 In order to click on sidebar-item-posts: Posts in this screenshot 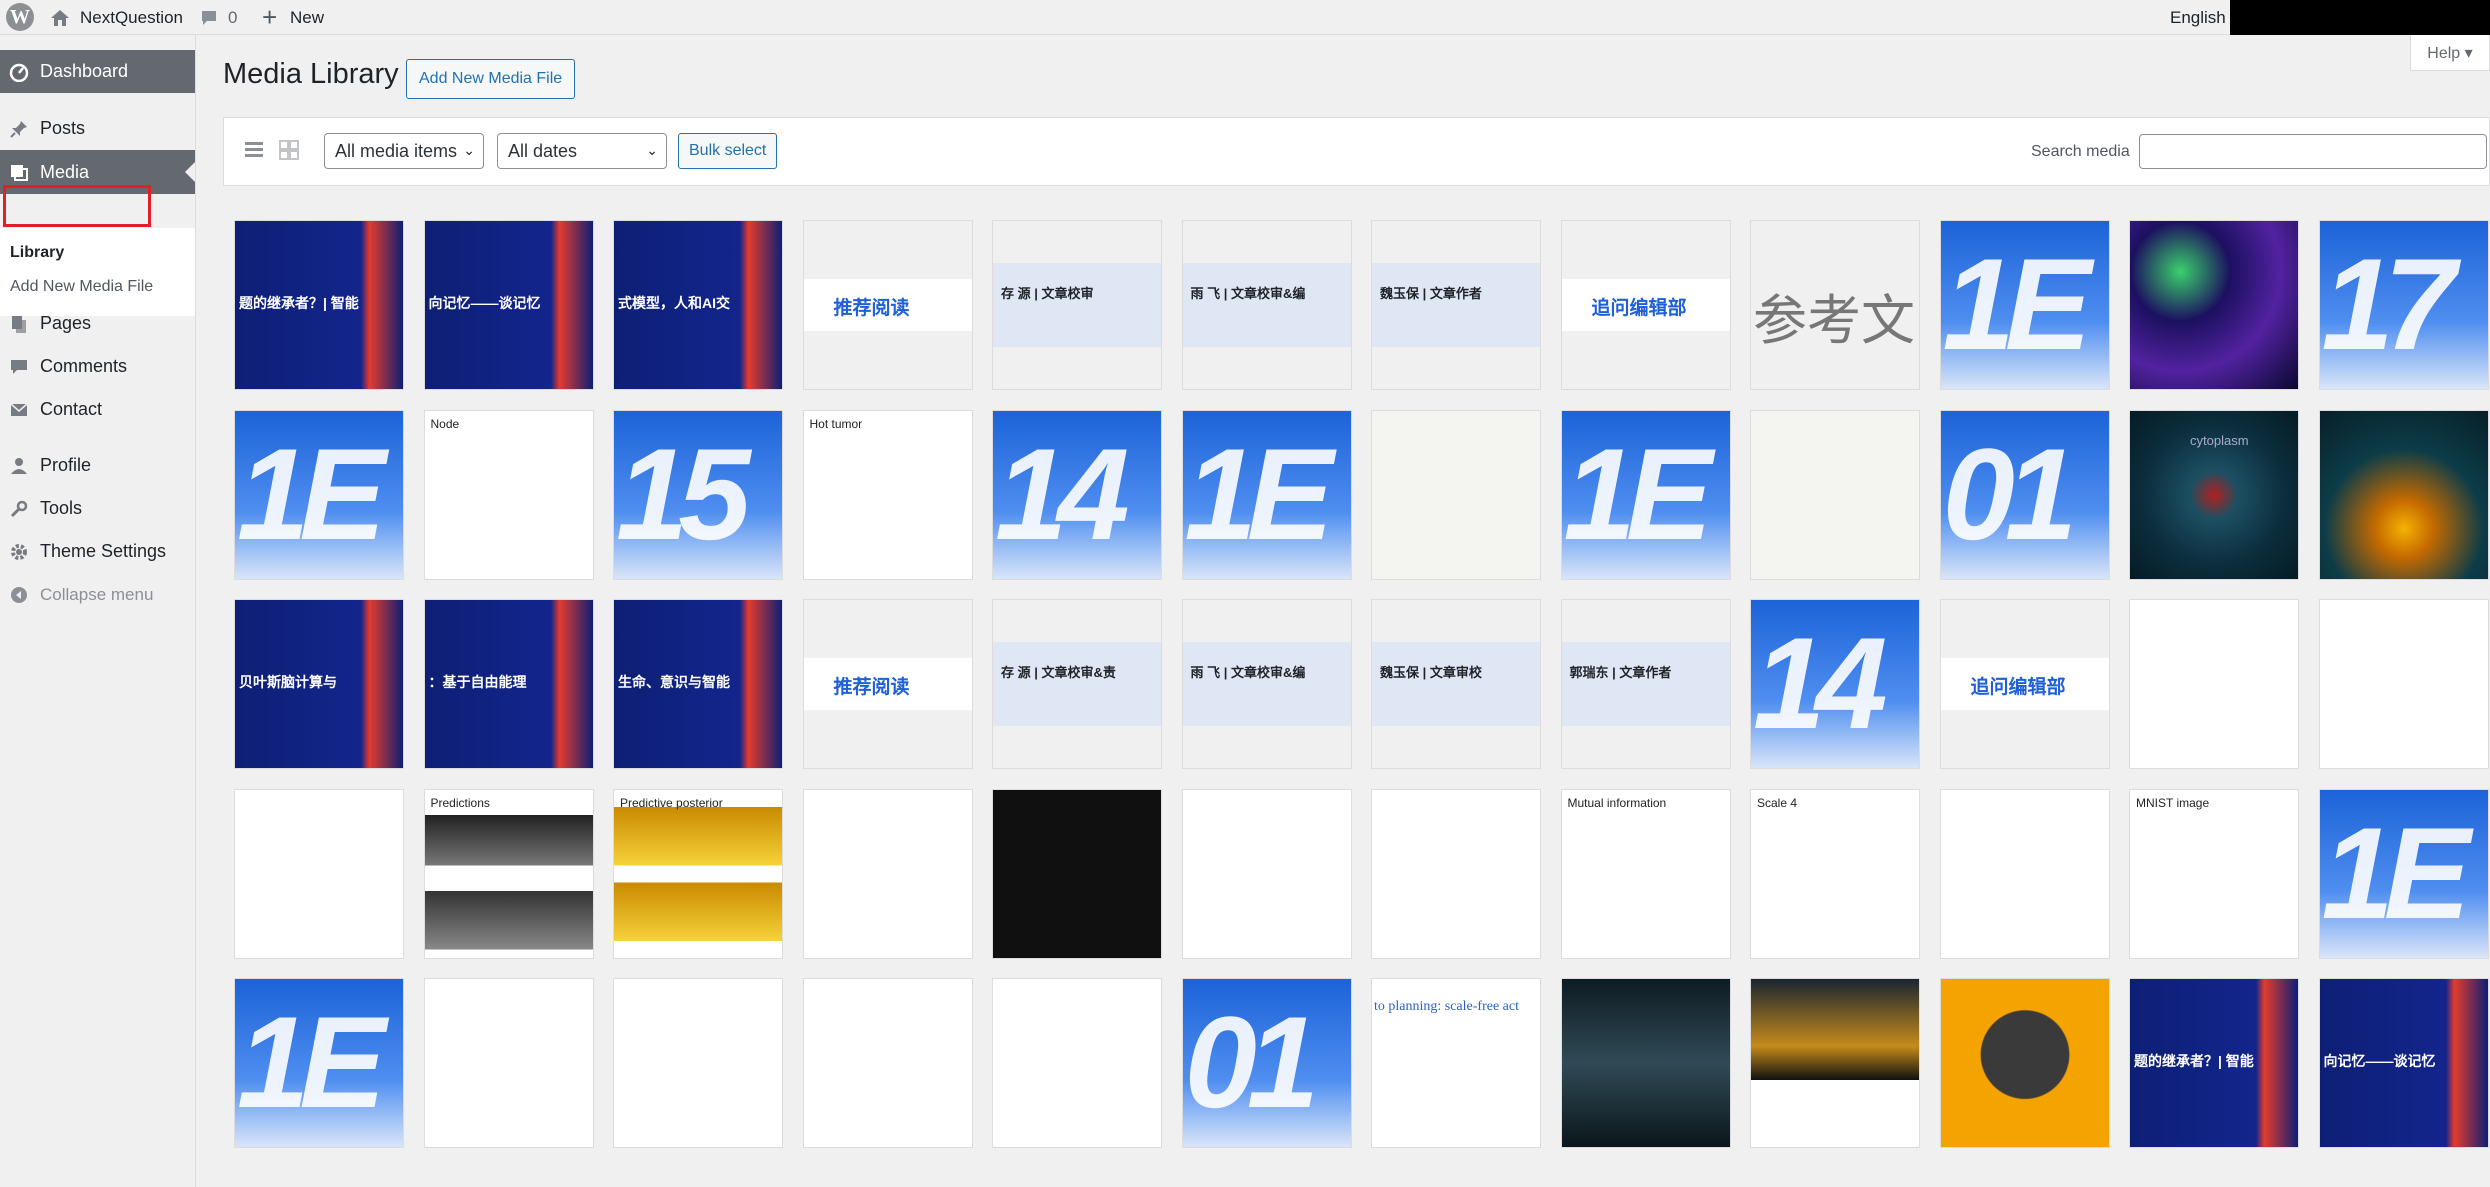, I will do `click(97, 128)`.